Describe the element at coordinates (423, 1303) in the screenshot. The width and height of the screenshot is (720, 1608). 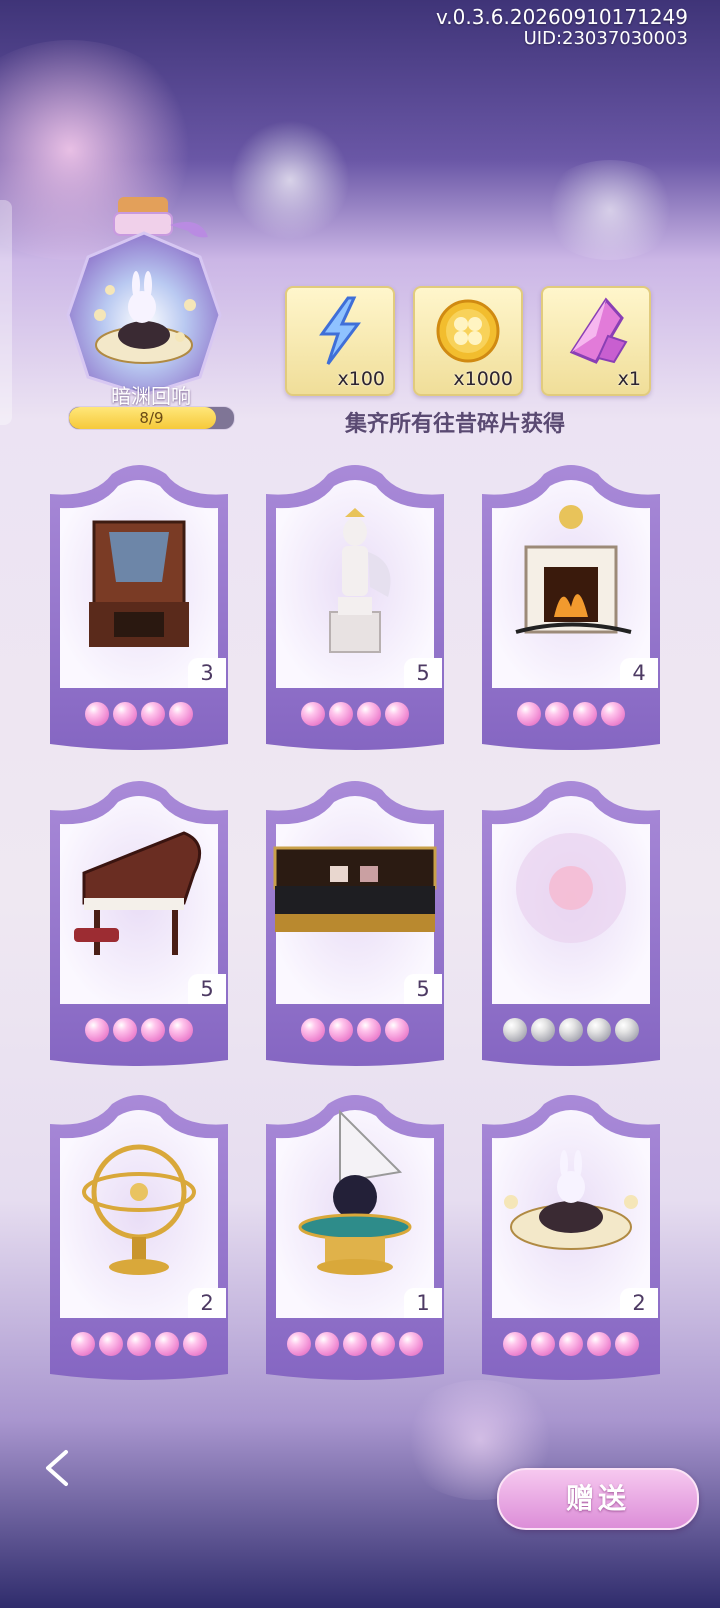
I see `fragment-count: 1` at that location.